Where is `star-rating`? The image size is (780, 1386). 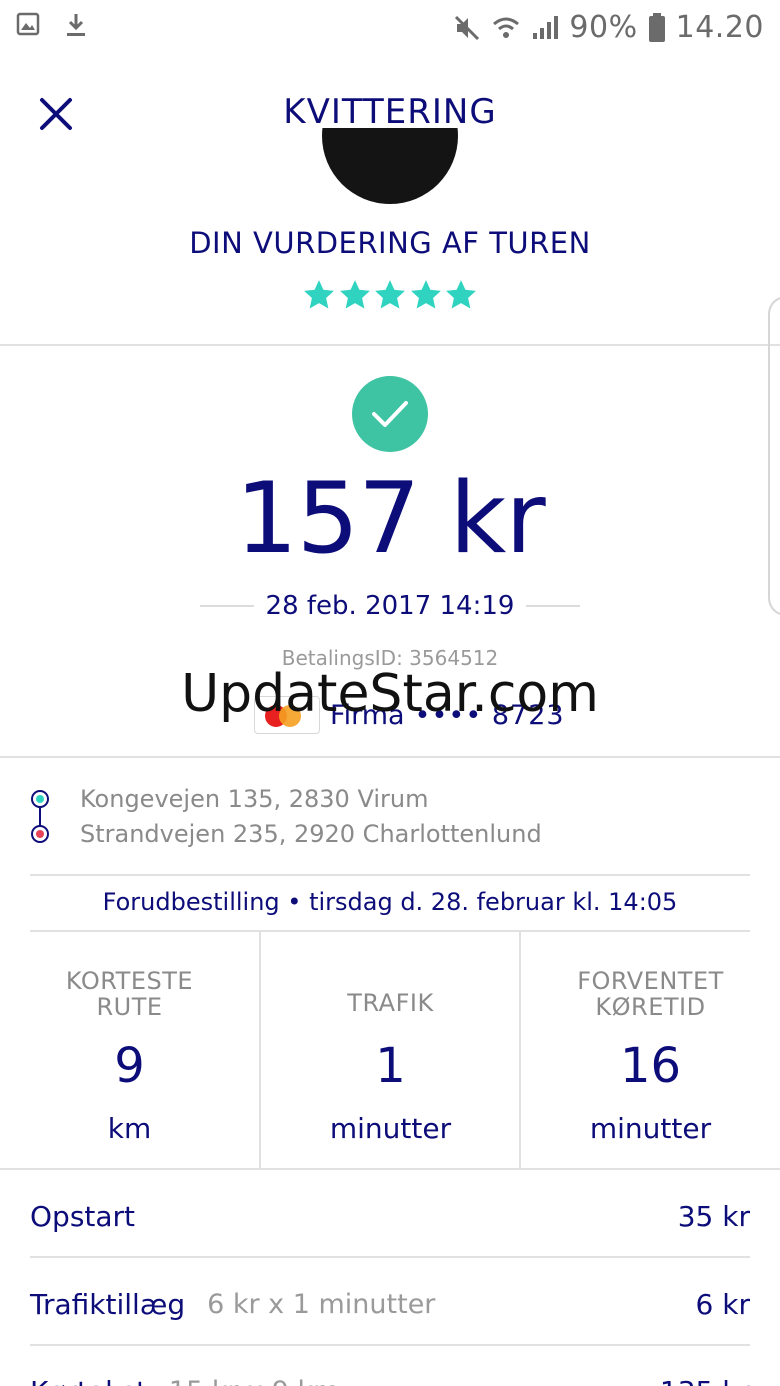
star-rating is located at coordinates (390, 297).